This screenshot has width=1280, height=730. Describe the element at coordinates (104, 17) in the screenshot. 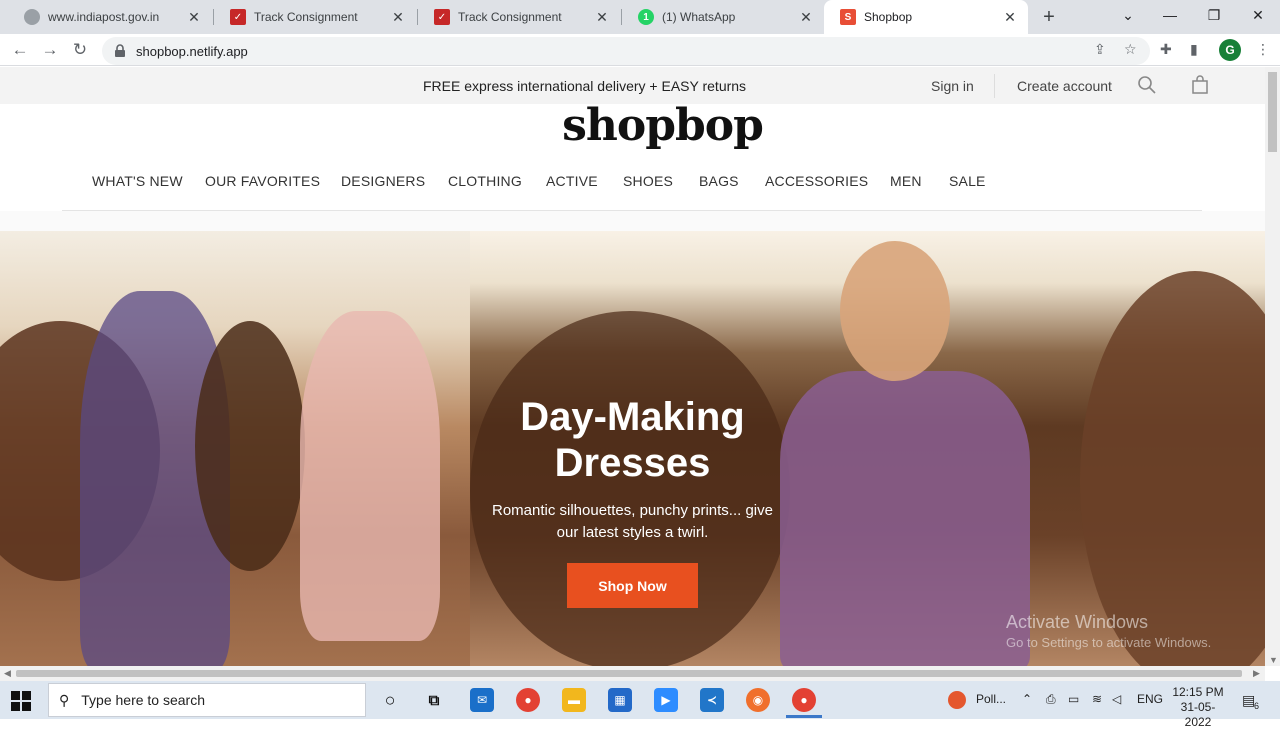

I see `tab-title: www.indiapost.gov.in` at that location.